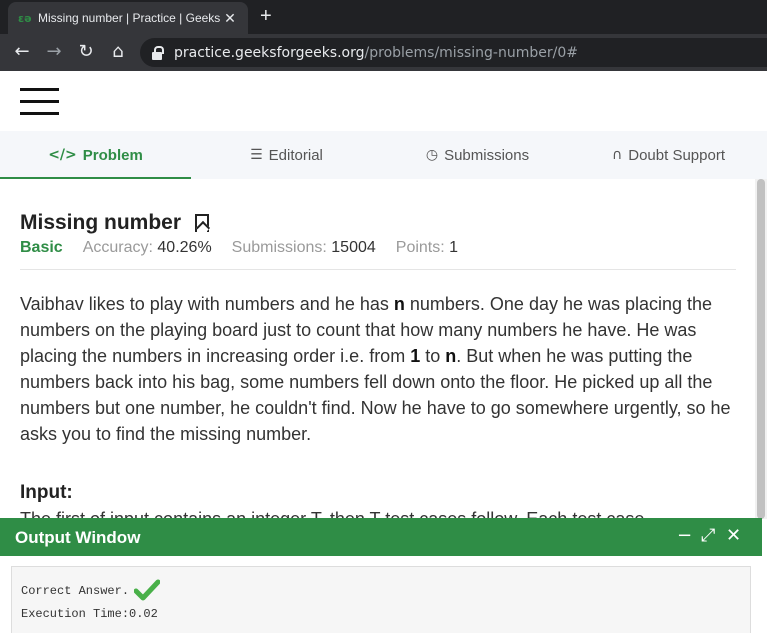 The height and width of the screenshot is (633, 767). What do you see at coordinates (454, 247) in the screenshot?
I see `points-value: 1` at bounding box center [454, 247].